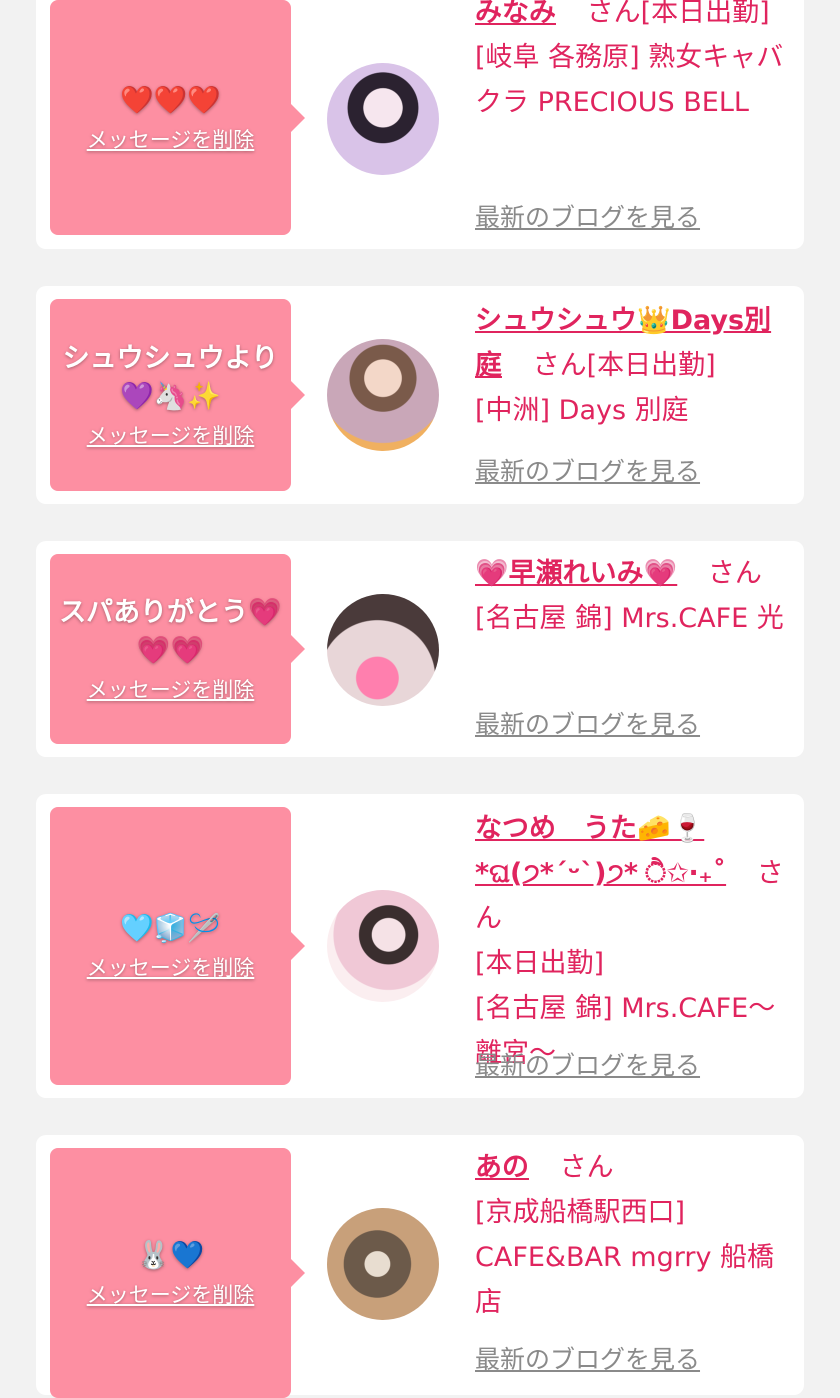 This screenshot has width=840, height=1398. Describe the element at coordinates (502, 1167) in the screenshot. I see `cast-name-link: あの` at that location.